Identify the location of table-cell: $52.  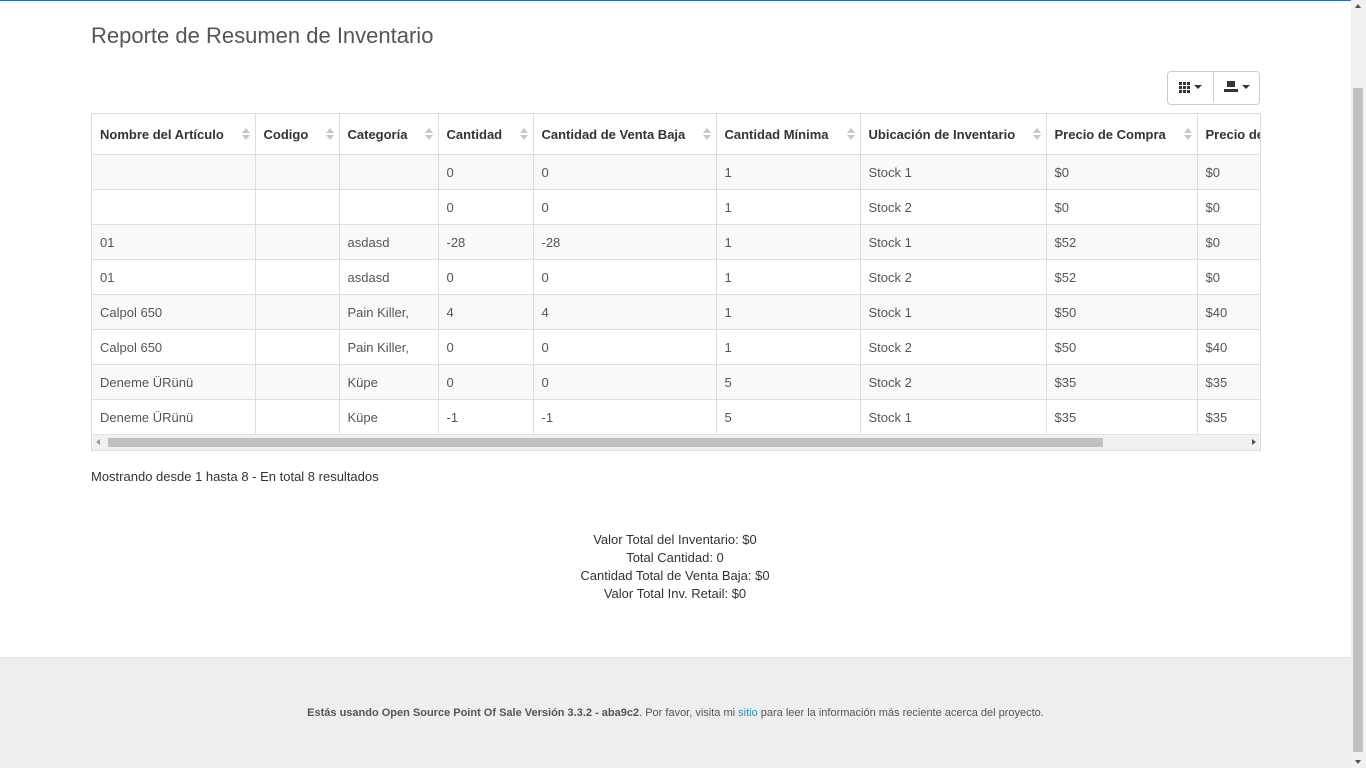
(1122, 242).